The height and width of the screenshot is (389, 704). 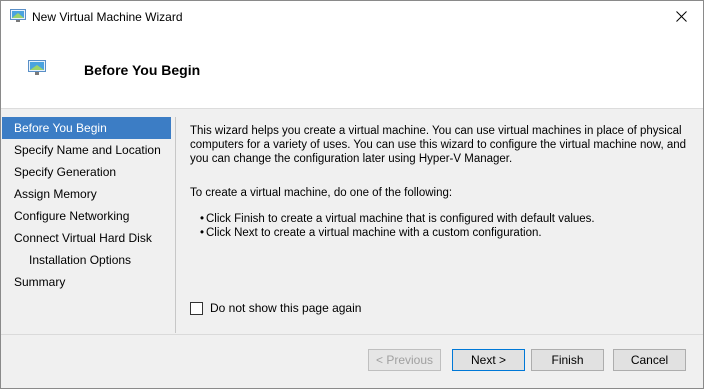 I want to click on previous-button: < Previous, so click(x=404, y=360).